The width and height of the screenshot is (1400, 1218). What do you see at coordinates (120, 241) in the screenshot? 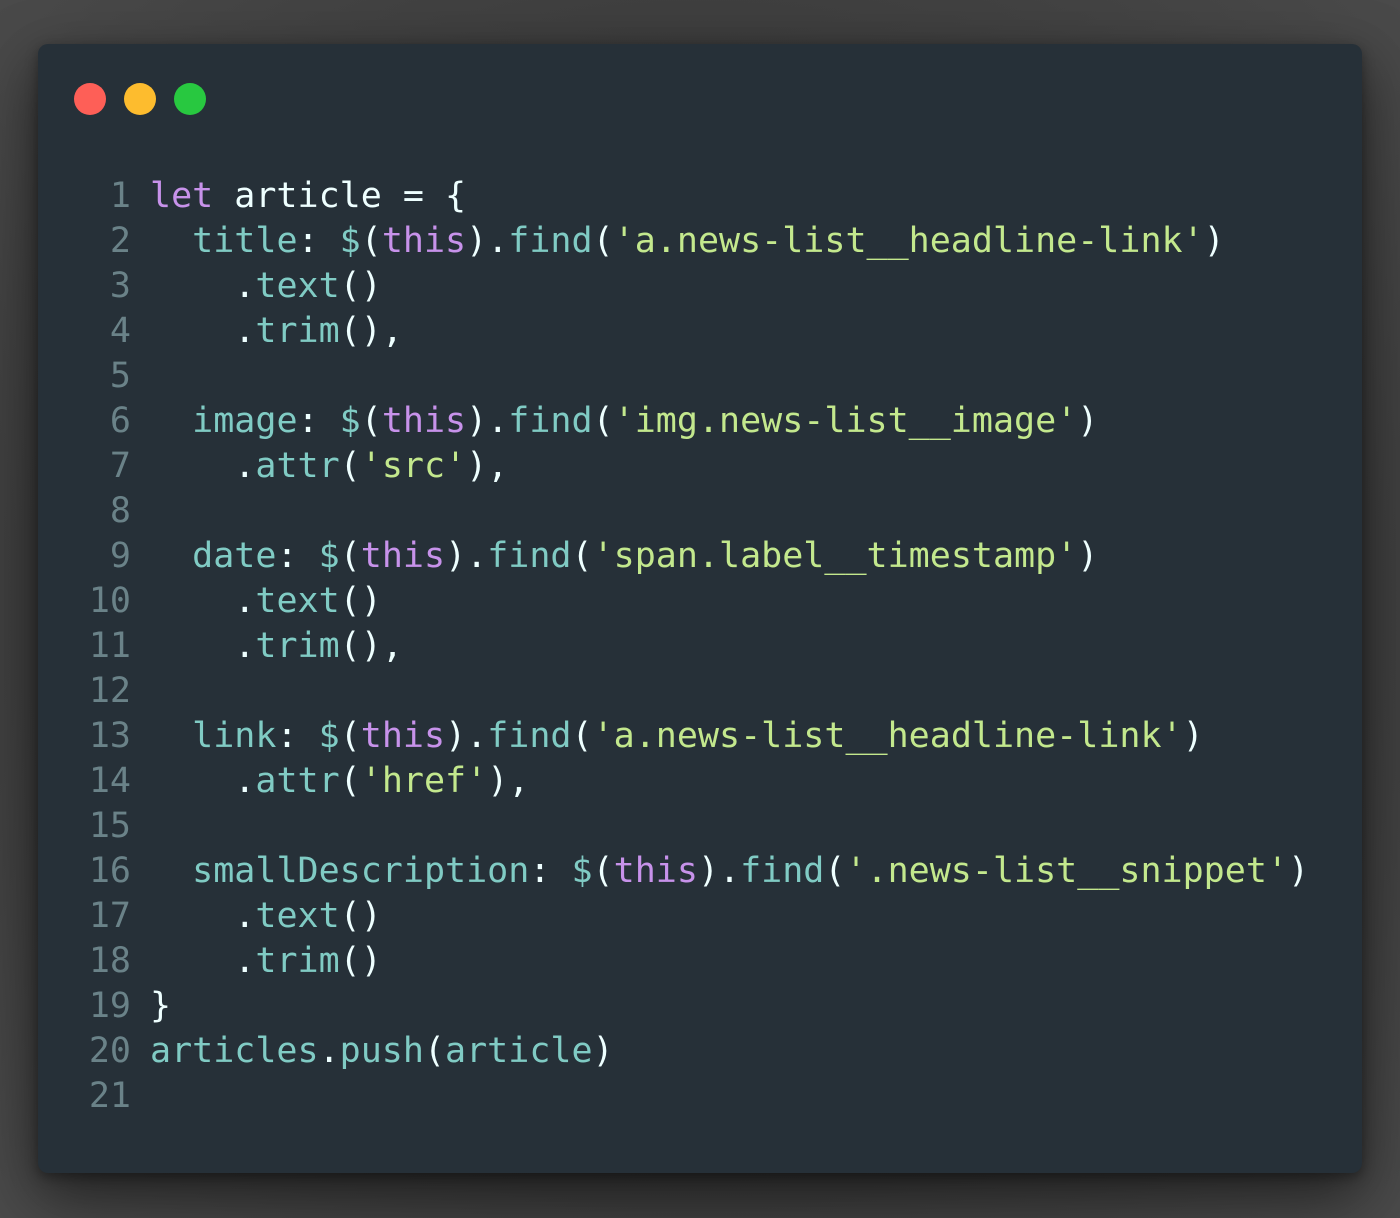
I see `line-number: 2` at bounding box center [120, 241].